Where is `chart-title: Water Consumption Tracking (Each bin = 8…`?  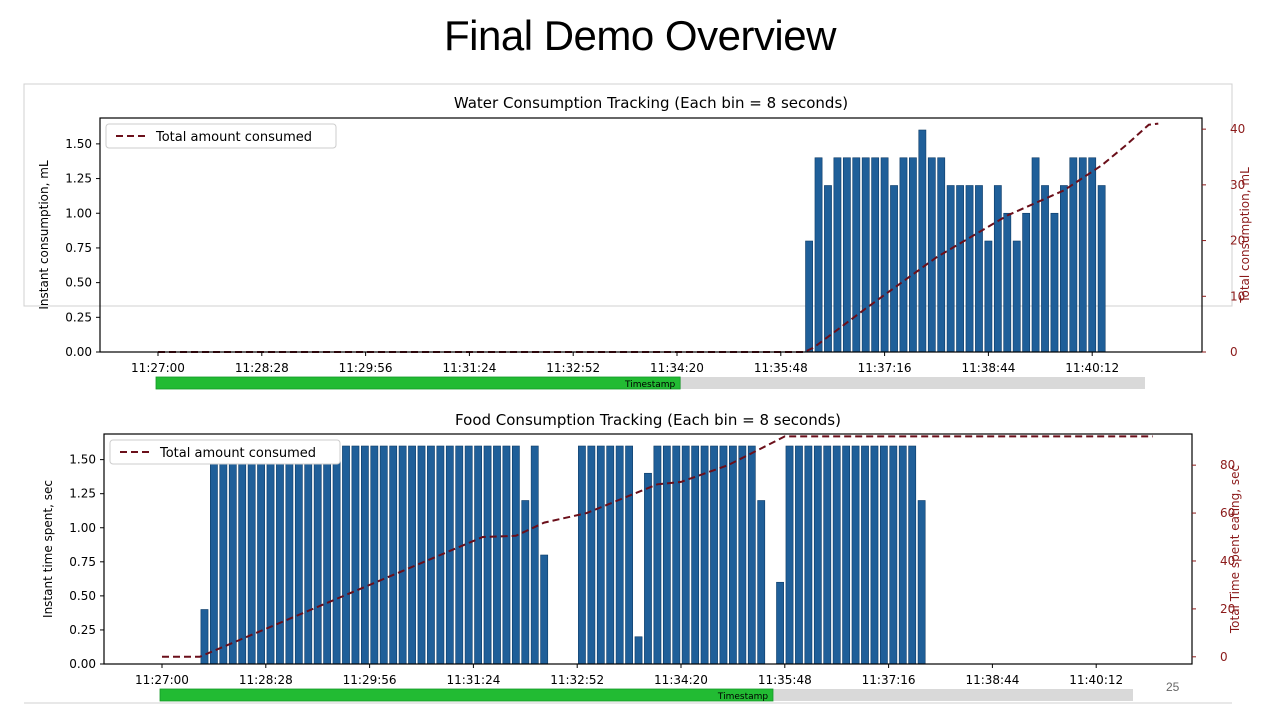
chart-title: Water Consumption Tracking (Each bin = 8… is located at coordinates (651, 103).